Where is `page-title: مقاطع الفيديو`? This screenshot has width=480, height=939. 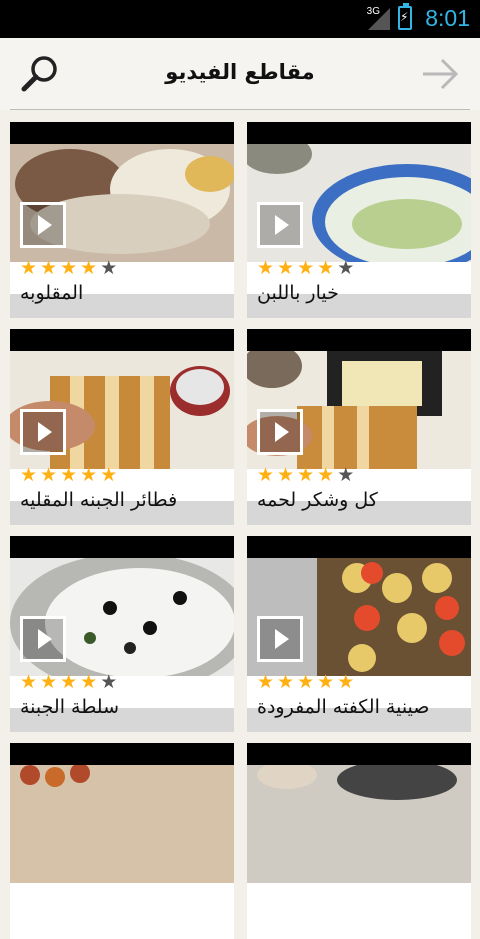 page-title: مقاطع الفيديو is located at coordinates (240, 72).